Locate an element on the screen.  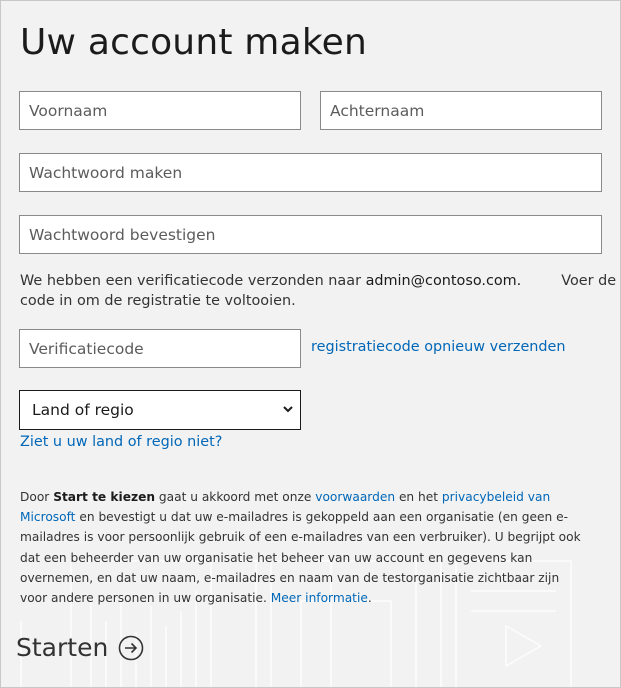
confirm-password-input is located at coordinates (310, 234).